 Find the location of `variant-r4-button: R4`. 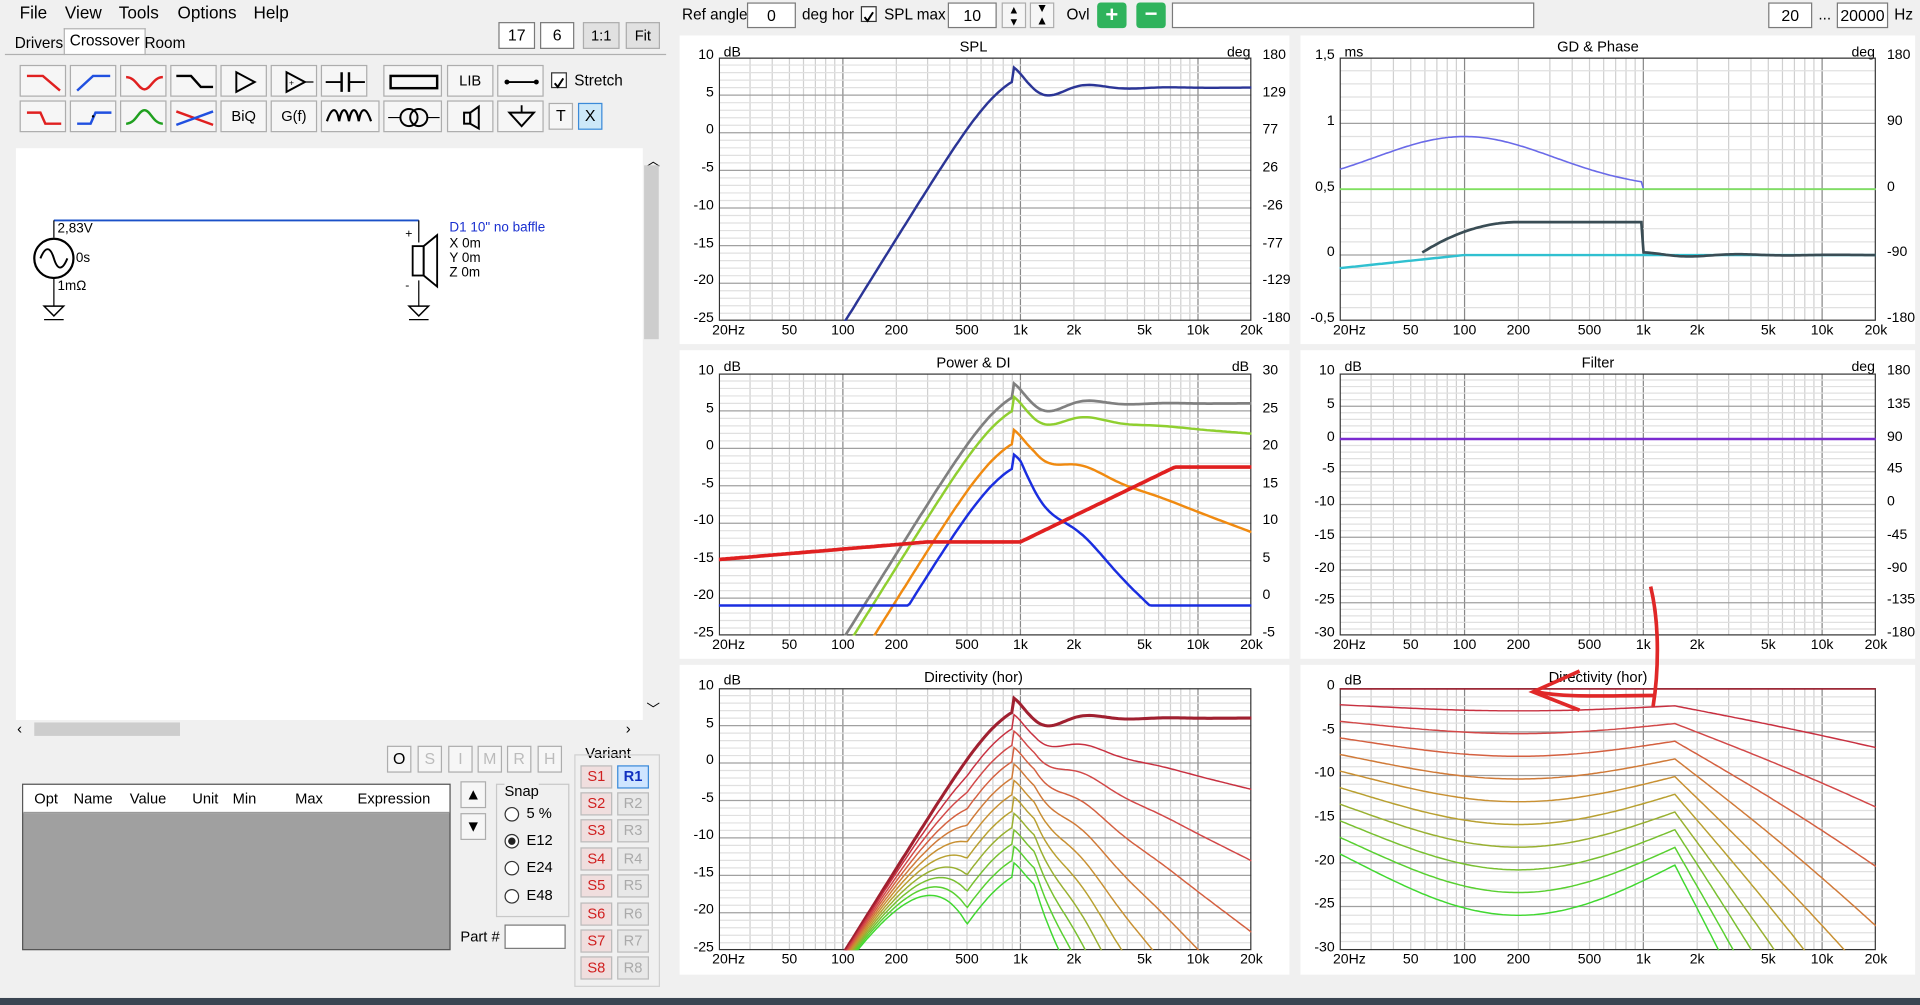

variant-r4-button: R4 is located at coordinates (633, 859).